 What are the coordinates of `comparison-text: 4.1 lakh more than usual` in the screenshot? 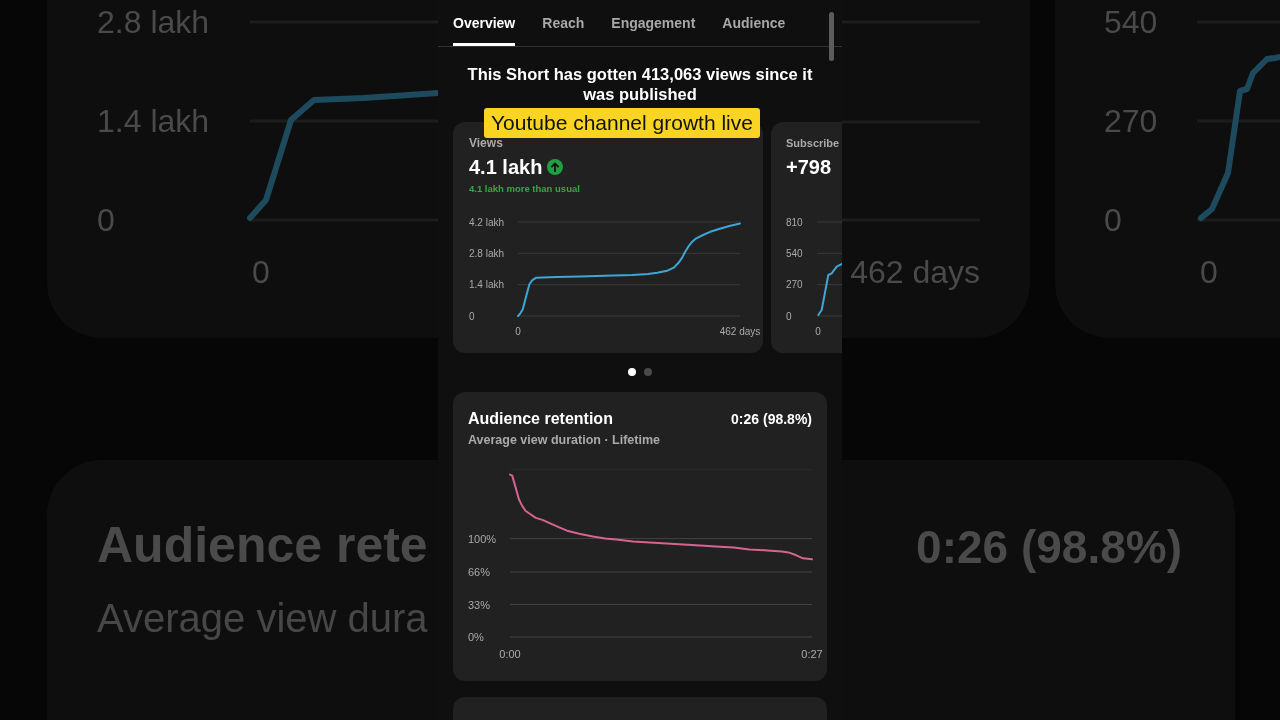 It's located at (525, 189).